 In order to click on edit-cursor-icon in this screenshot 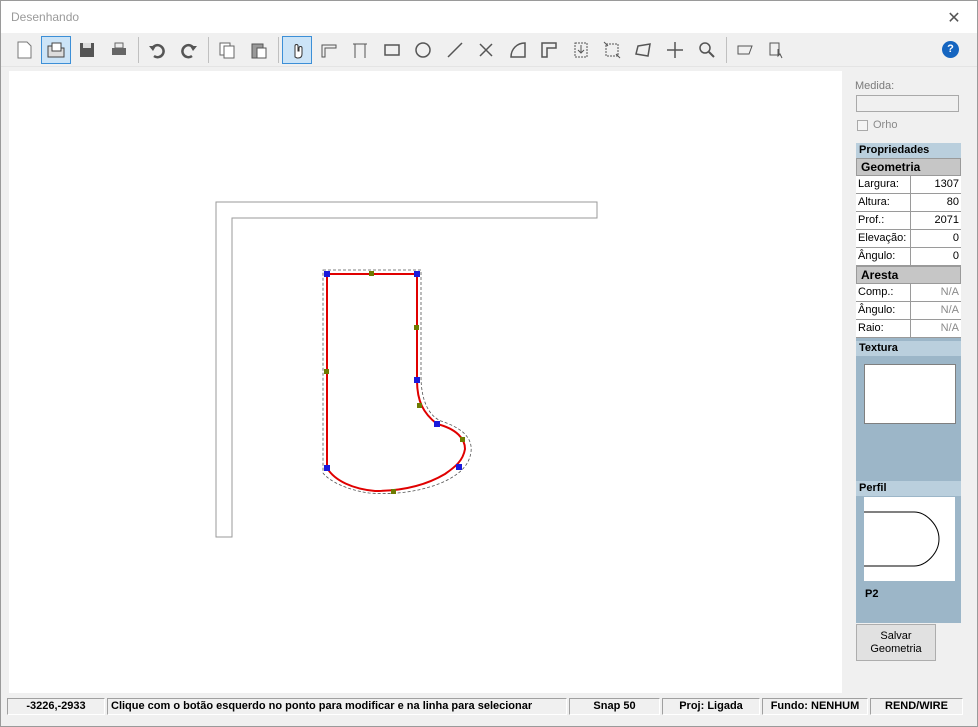, I will do `click(775, 50)`.